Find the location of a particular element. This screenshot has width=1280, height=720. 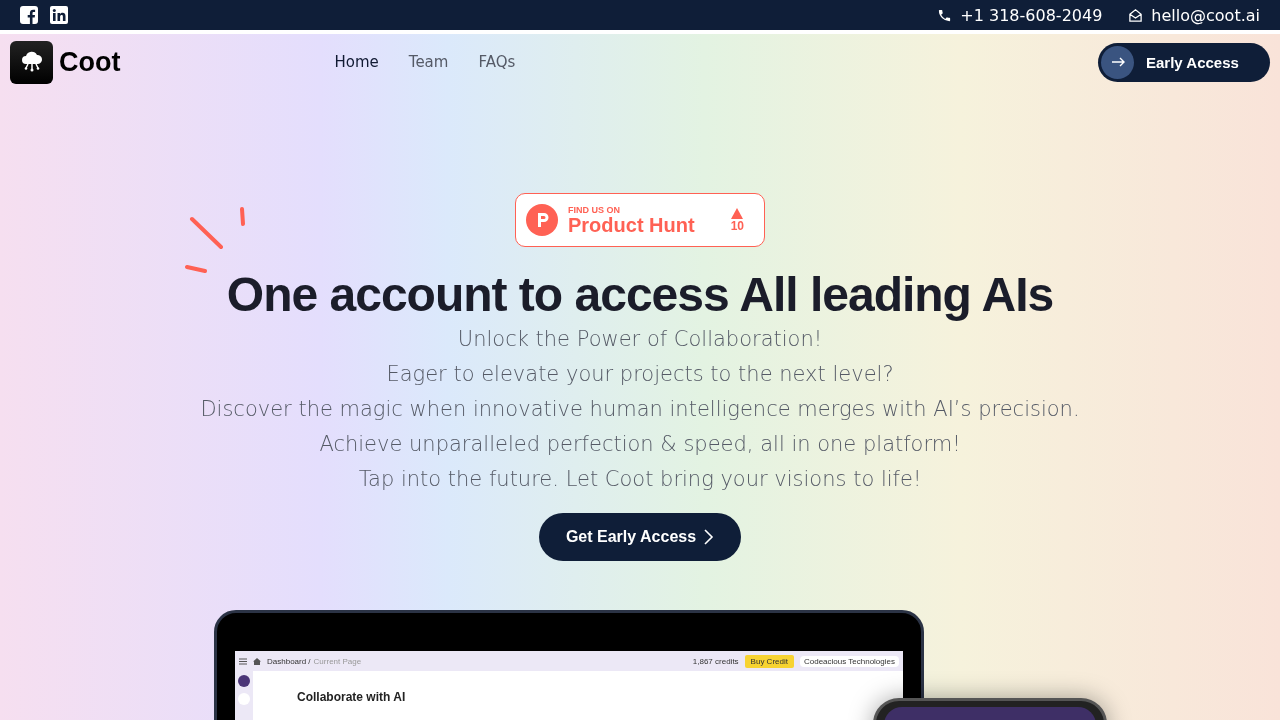

facebook-icon is located at coordinates (29, 15).